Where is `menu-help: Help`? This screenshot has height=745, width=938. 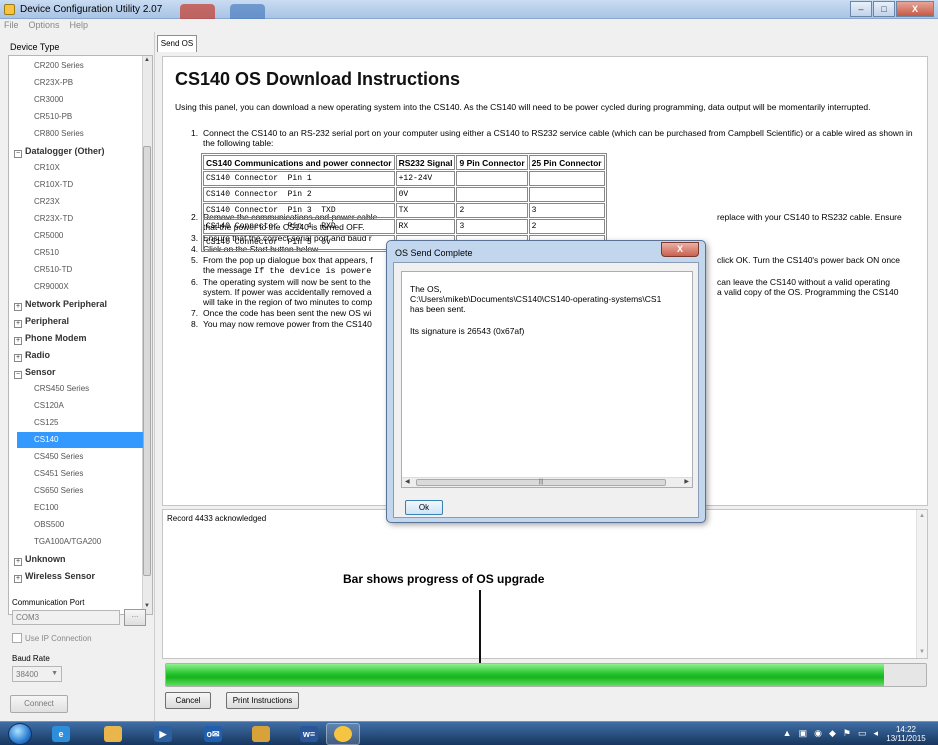 menu-help: Help is located at coordinates (80, 25).